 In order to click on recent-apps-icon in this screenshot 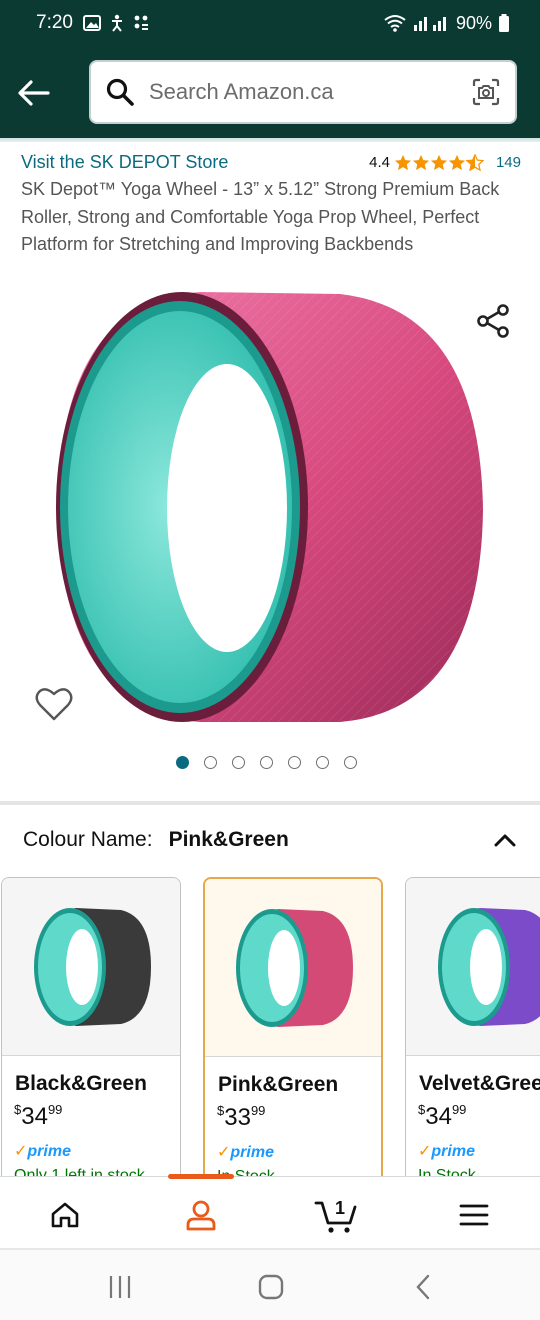, I will do `click(120, 1287)`.